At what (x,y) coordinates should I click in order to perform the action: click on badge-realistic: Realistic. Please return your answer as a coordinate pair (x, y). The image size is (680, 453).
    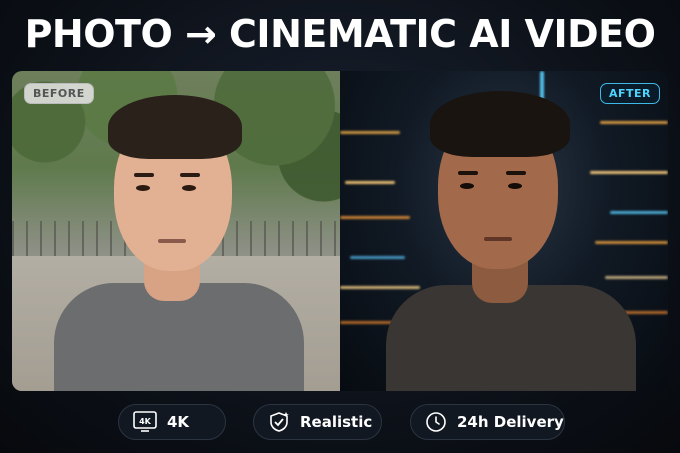
    Looking at the image, I should click on (317, 422).